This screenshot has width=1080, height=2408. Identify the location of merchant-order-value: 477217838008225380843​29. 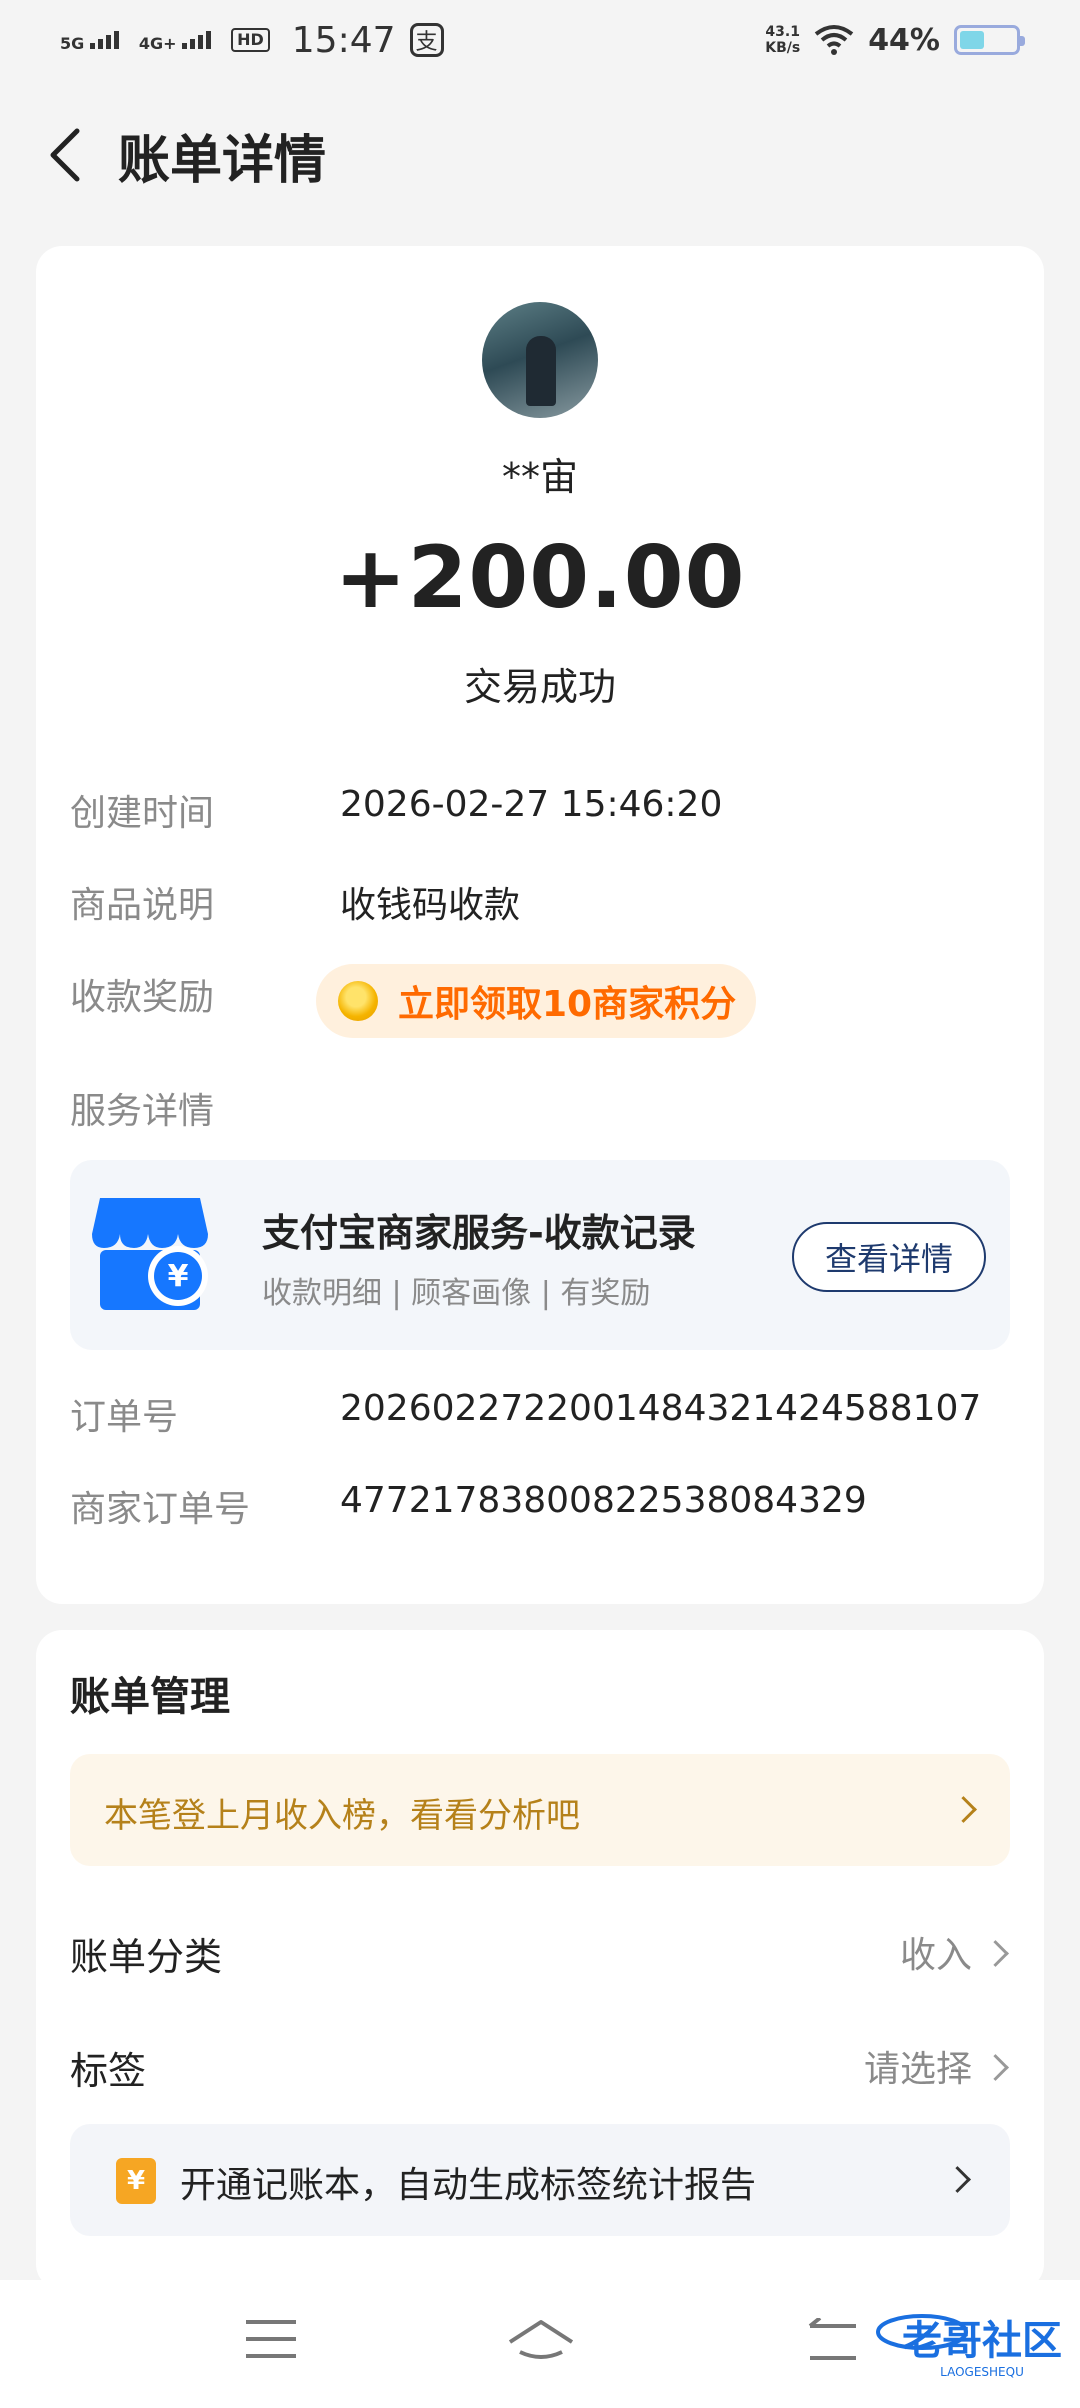
(603, 1500).